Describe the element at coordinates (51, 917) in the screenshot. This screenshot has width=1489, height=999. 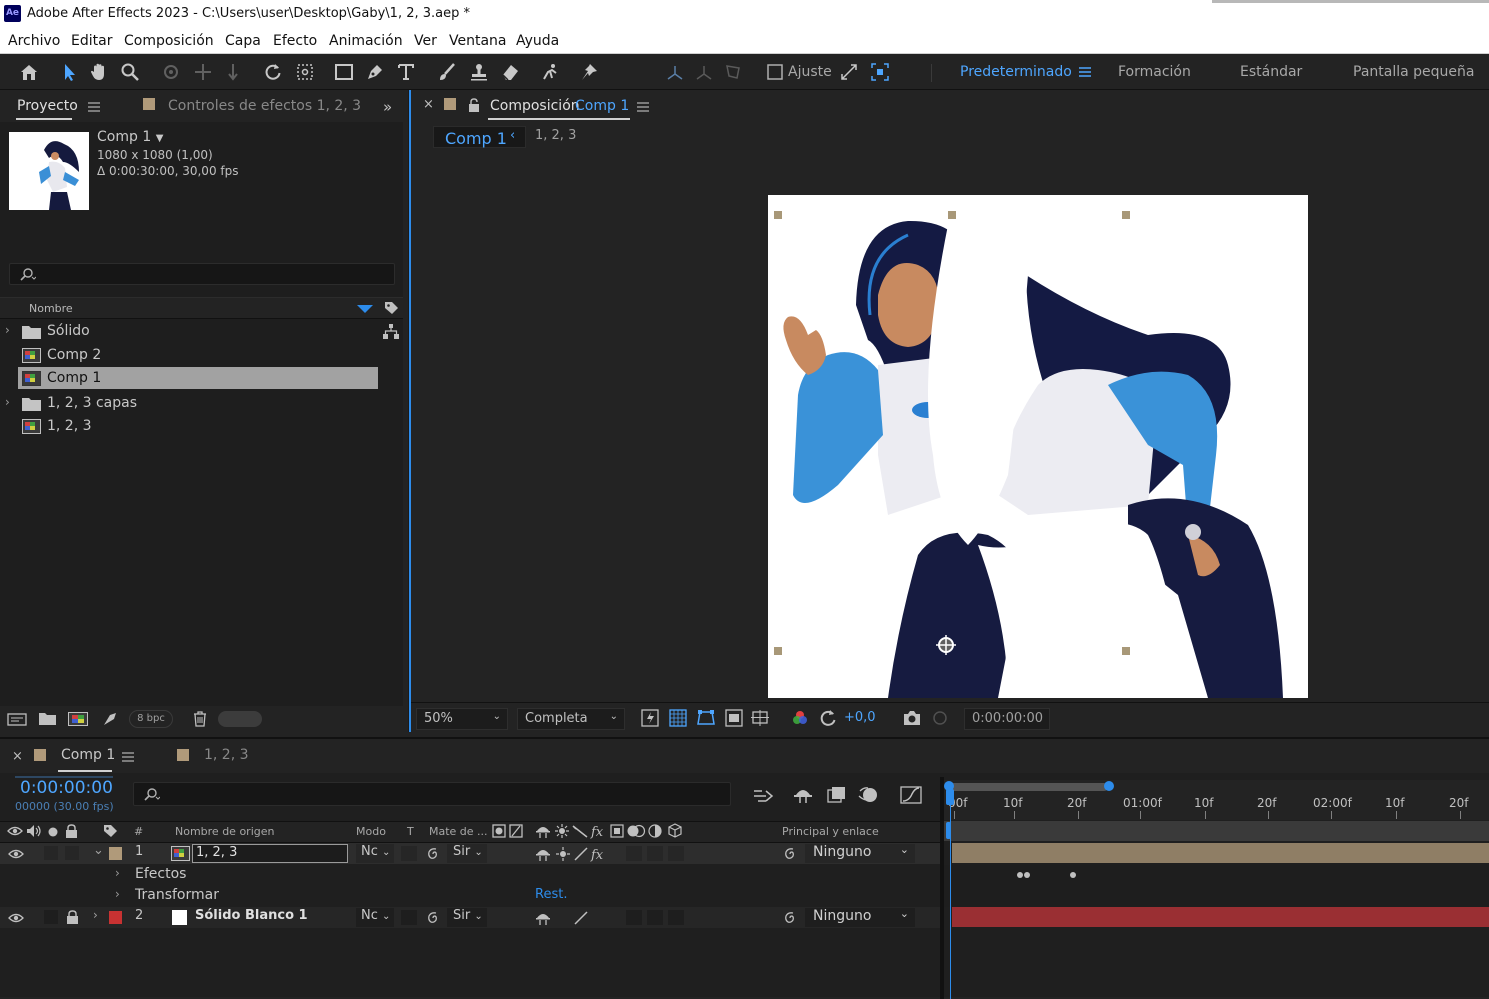
I see `solo-toggle` at that location.